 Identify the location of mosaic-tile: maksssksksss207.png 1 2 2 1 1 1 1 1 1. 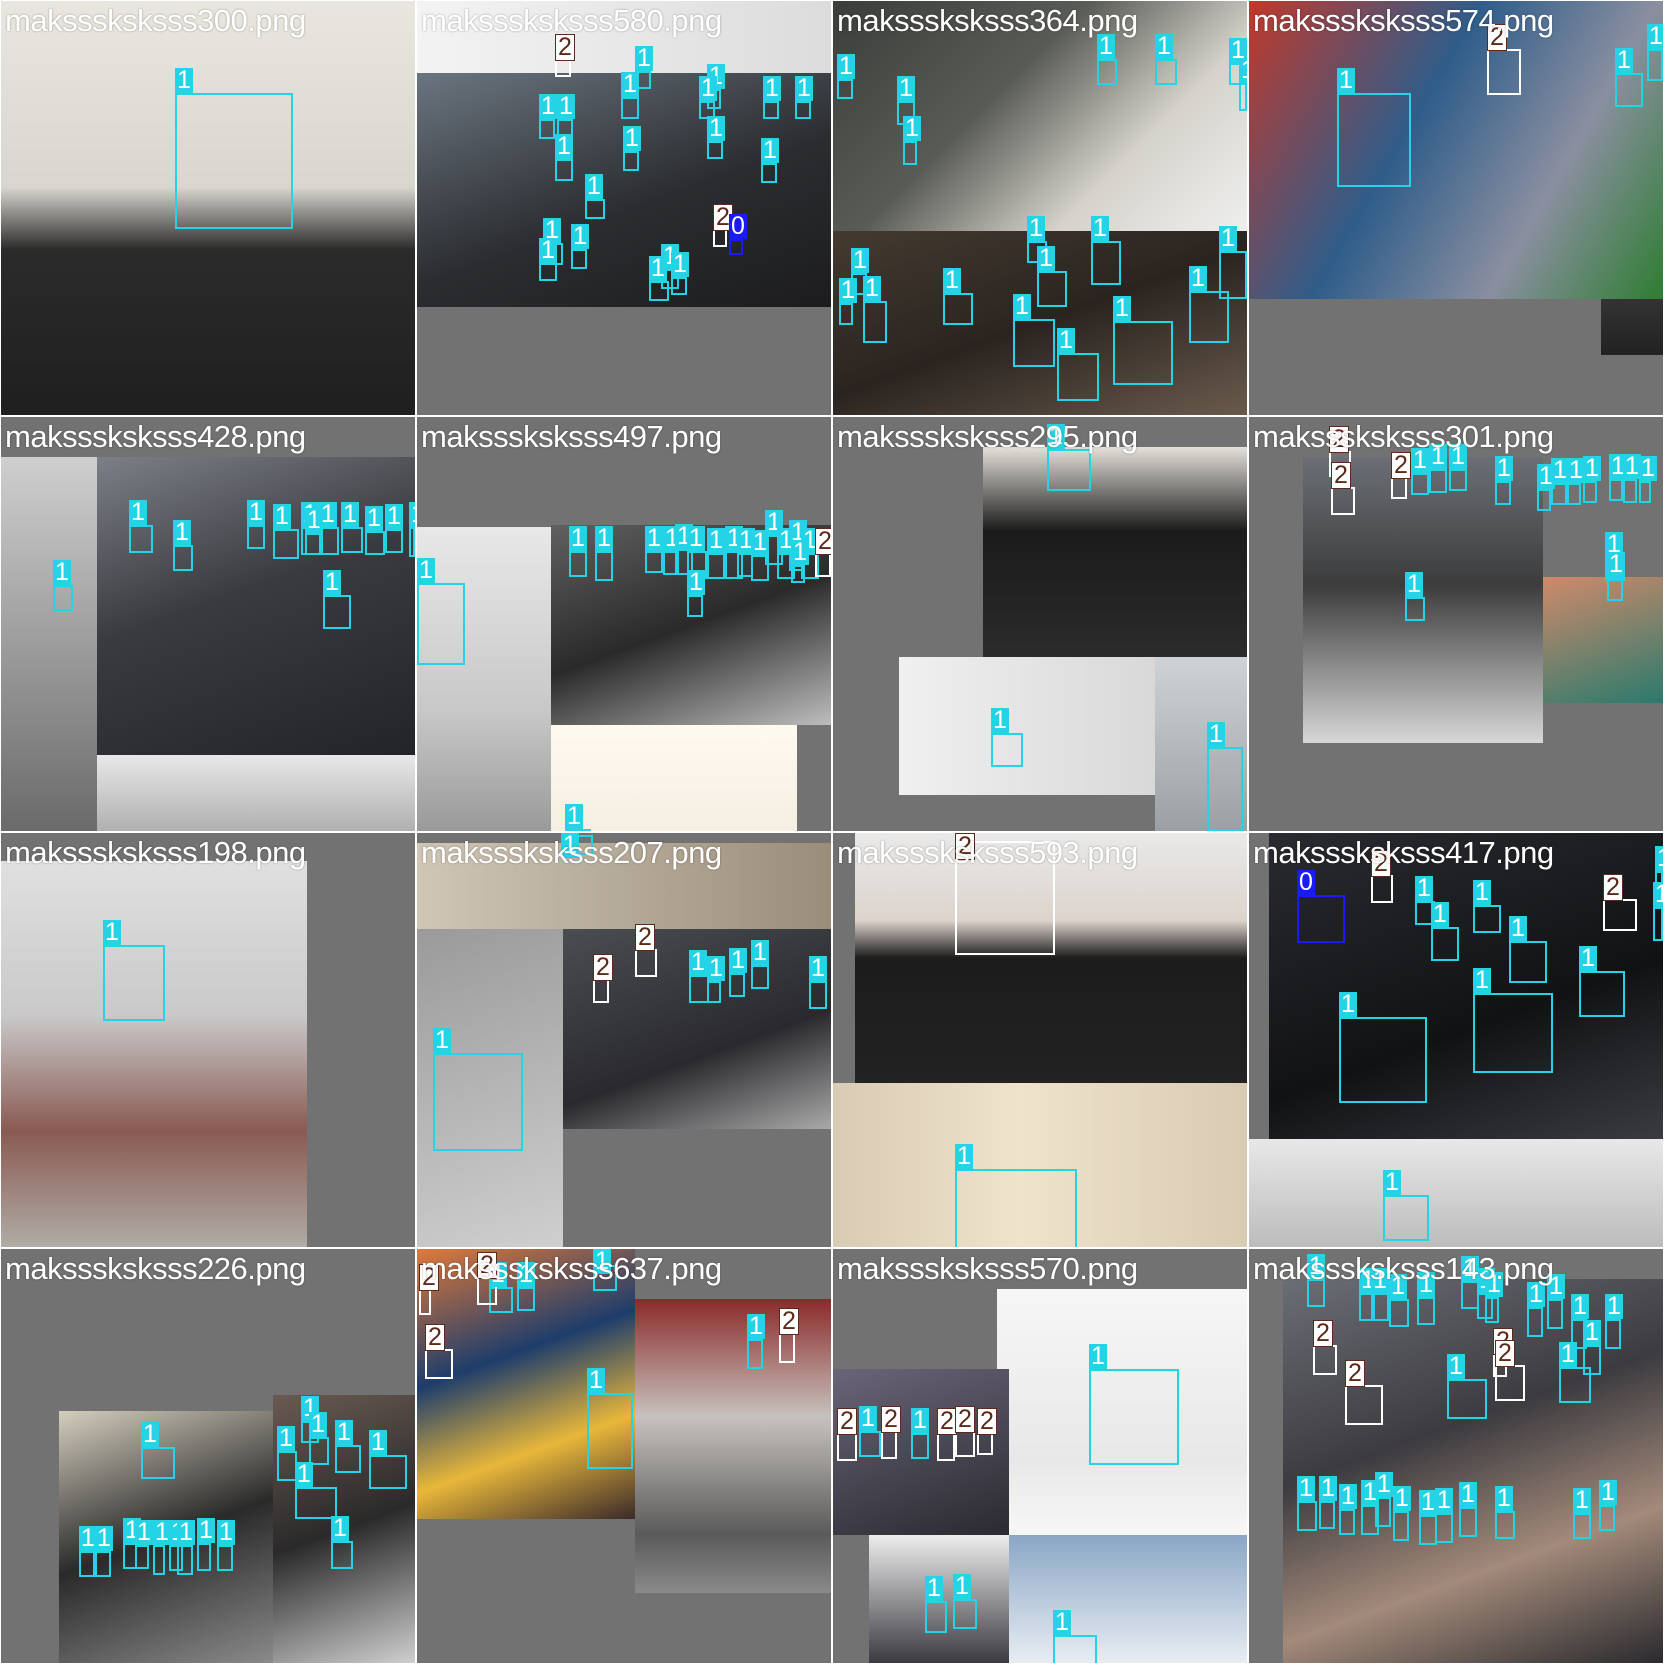
(624, 1040).